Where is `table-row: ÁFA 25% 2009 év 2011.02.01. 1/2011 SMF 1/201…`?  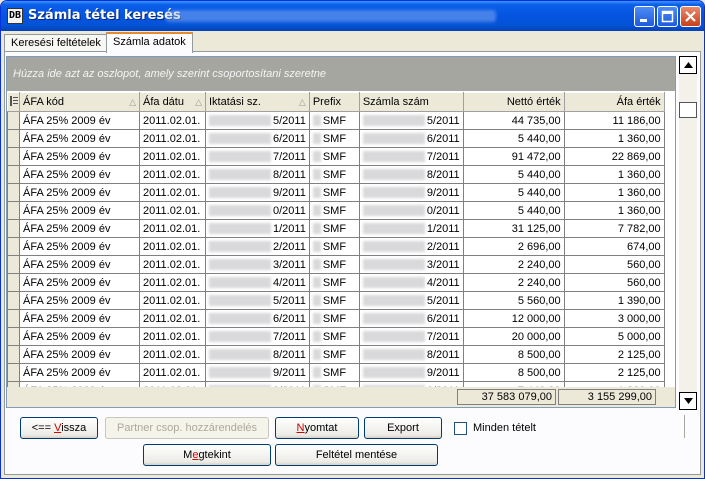 table-row: ÁFA 25% 2009 év 2011.02.01. 1/2011 SMF 1/201… is located at coordinates (336, 228).